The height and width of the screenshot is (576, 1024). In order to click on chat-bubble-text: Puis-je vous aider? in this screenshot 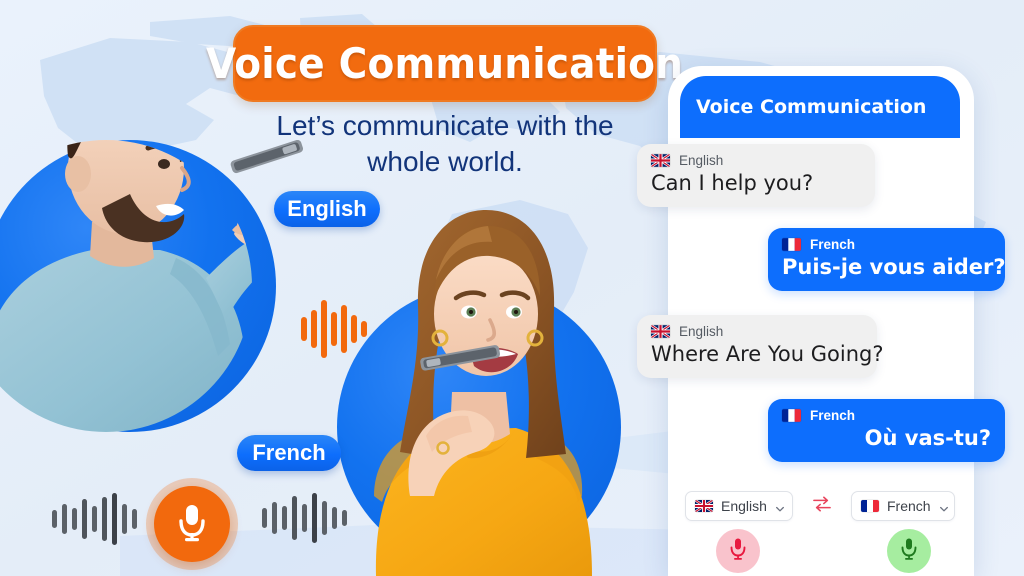, I will do `click(894, 267)`.